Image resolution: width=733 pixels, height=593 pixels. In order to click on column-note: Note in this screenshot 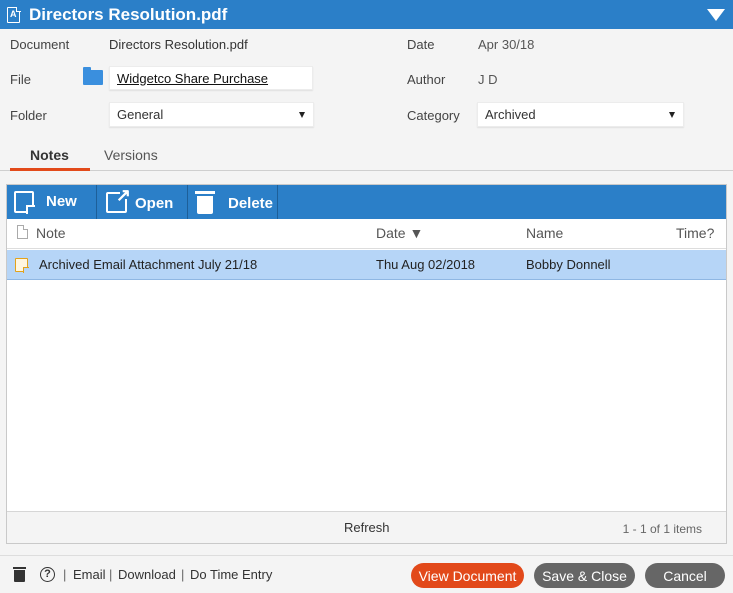, I will do `click(51, 233)`.